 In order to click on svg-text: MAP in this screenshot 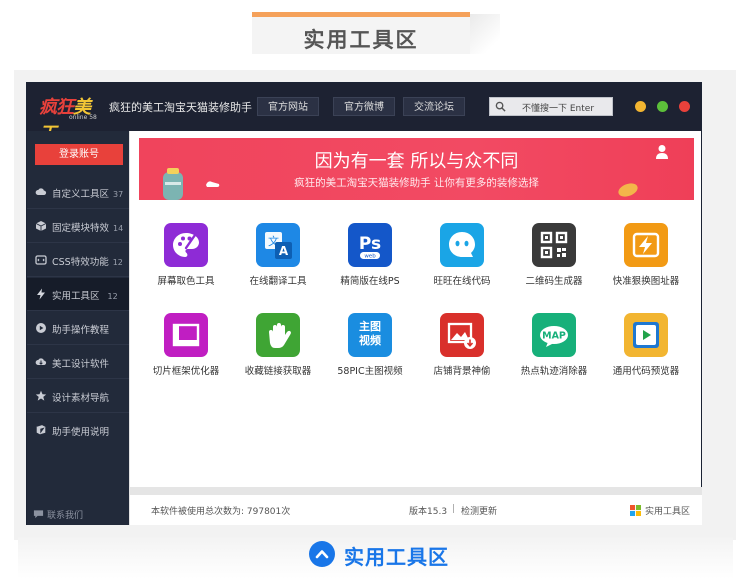, I will do `click(554, 336)`.